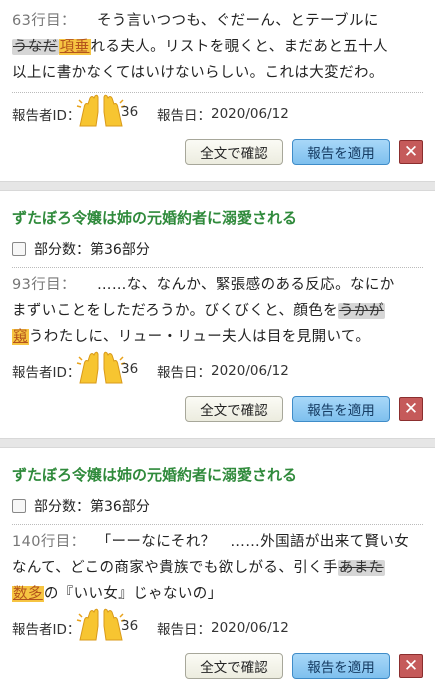  What do you see at coordinates (237, 21) in the screenshot?
I see `text-segment: そう言いつつも、ぐだーん、とテーブルに` at bounding box center [237, 21].